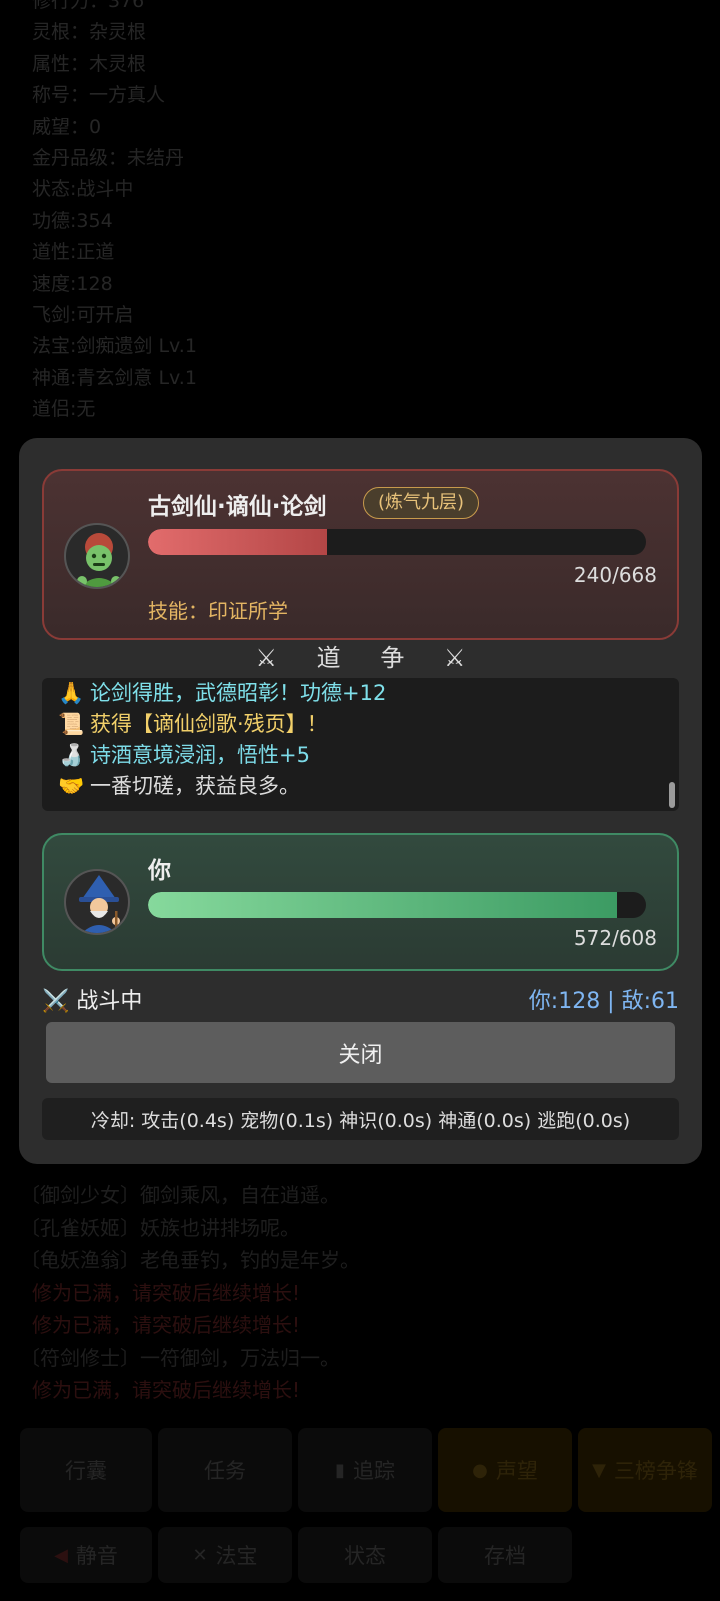  I want to click on save-button-label: 存档, so click(505, 1556).